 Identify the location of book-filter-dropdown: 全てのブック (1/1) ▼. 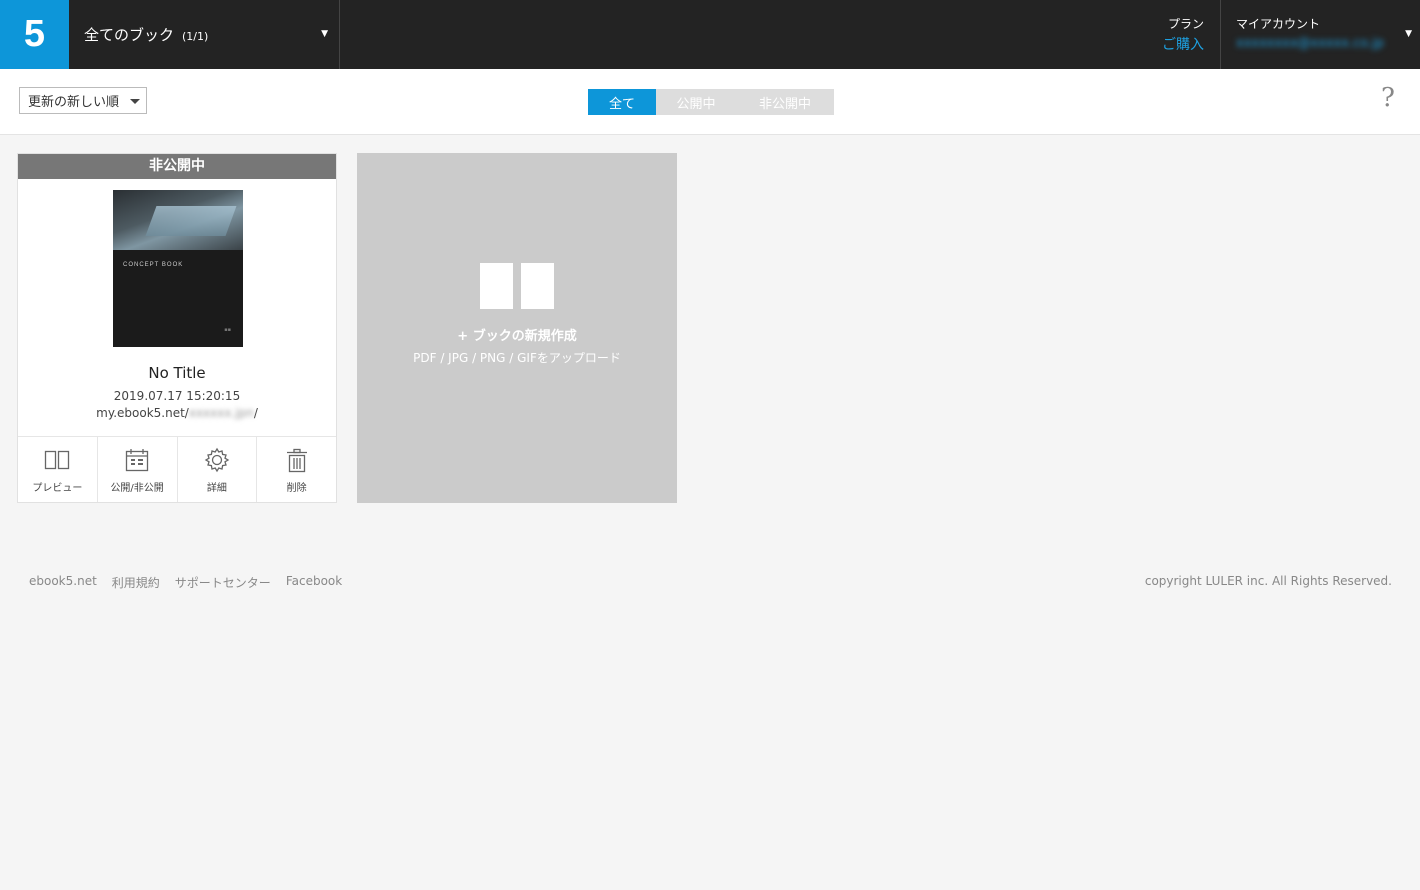
(204, 34).